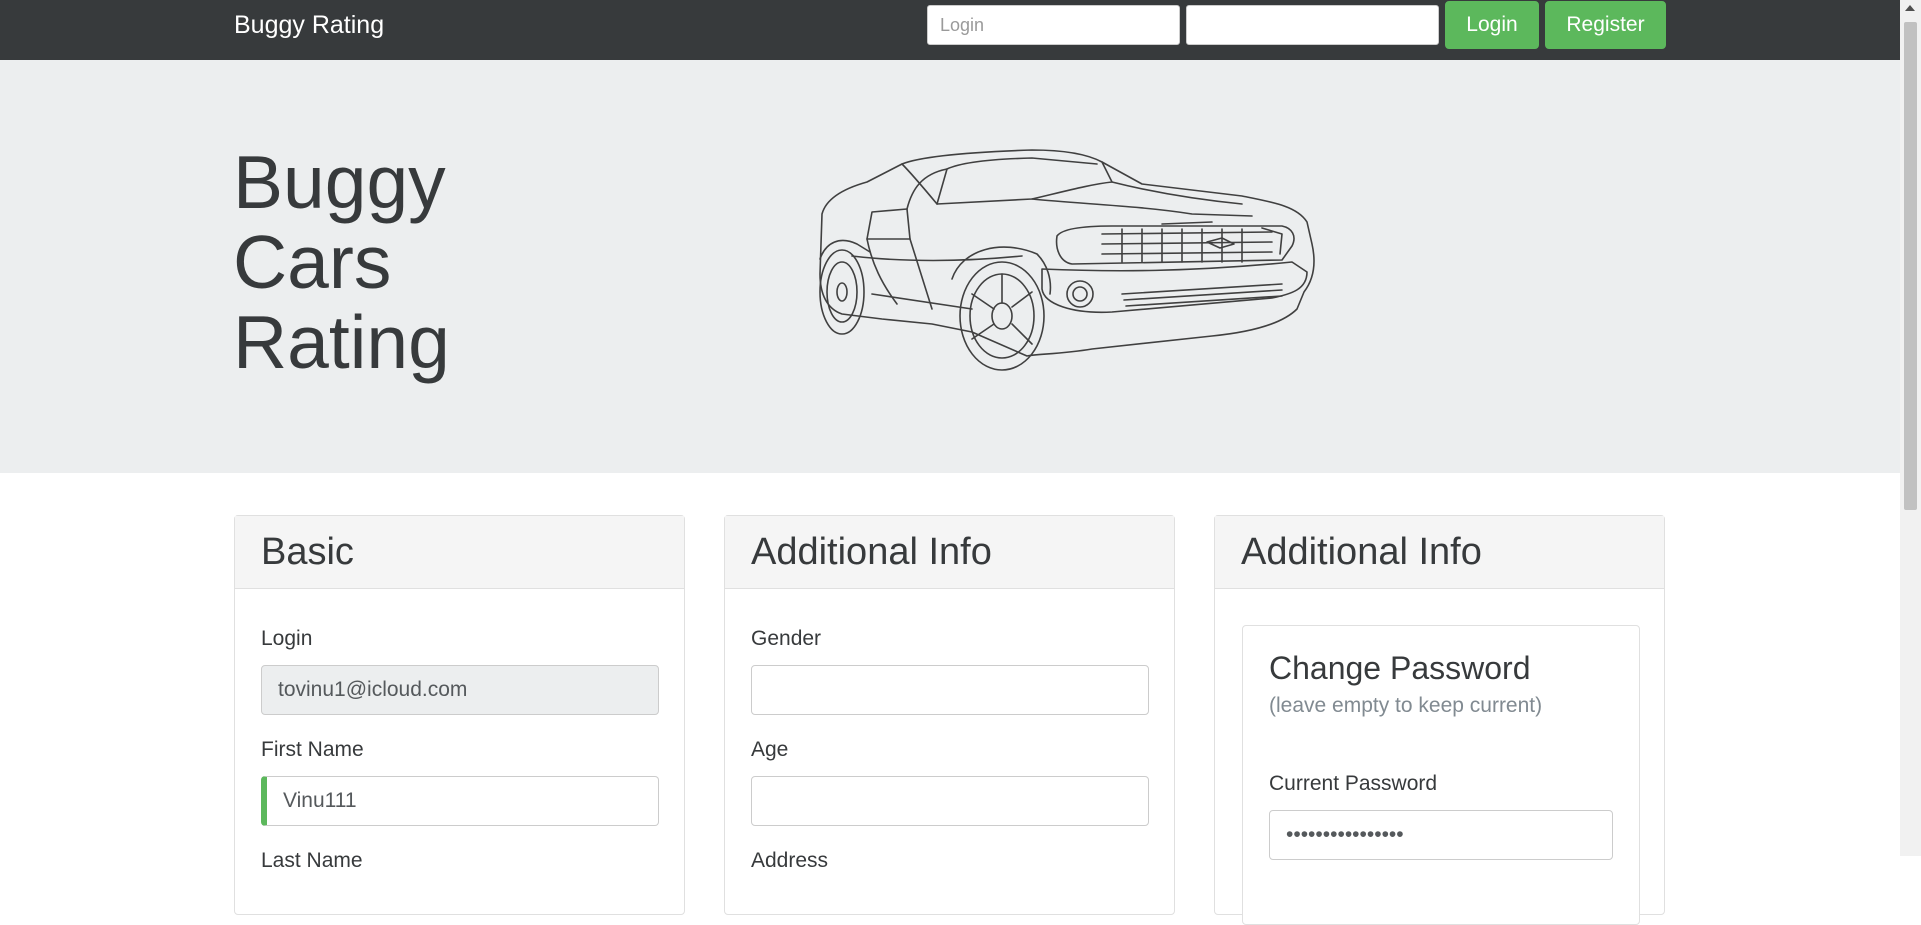 The image size is (1921, 925). What do you see at coordinates (1312, 25) in the screenshot?
I see `nav-password-input` at bounding box center [1312, 25].